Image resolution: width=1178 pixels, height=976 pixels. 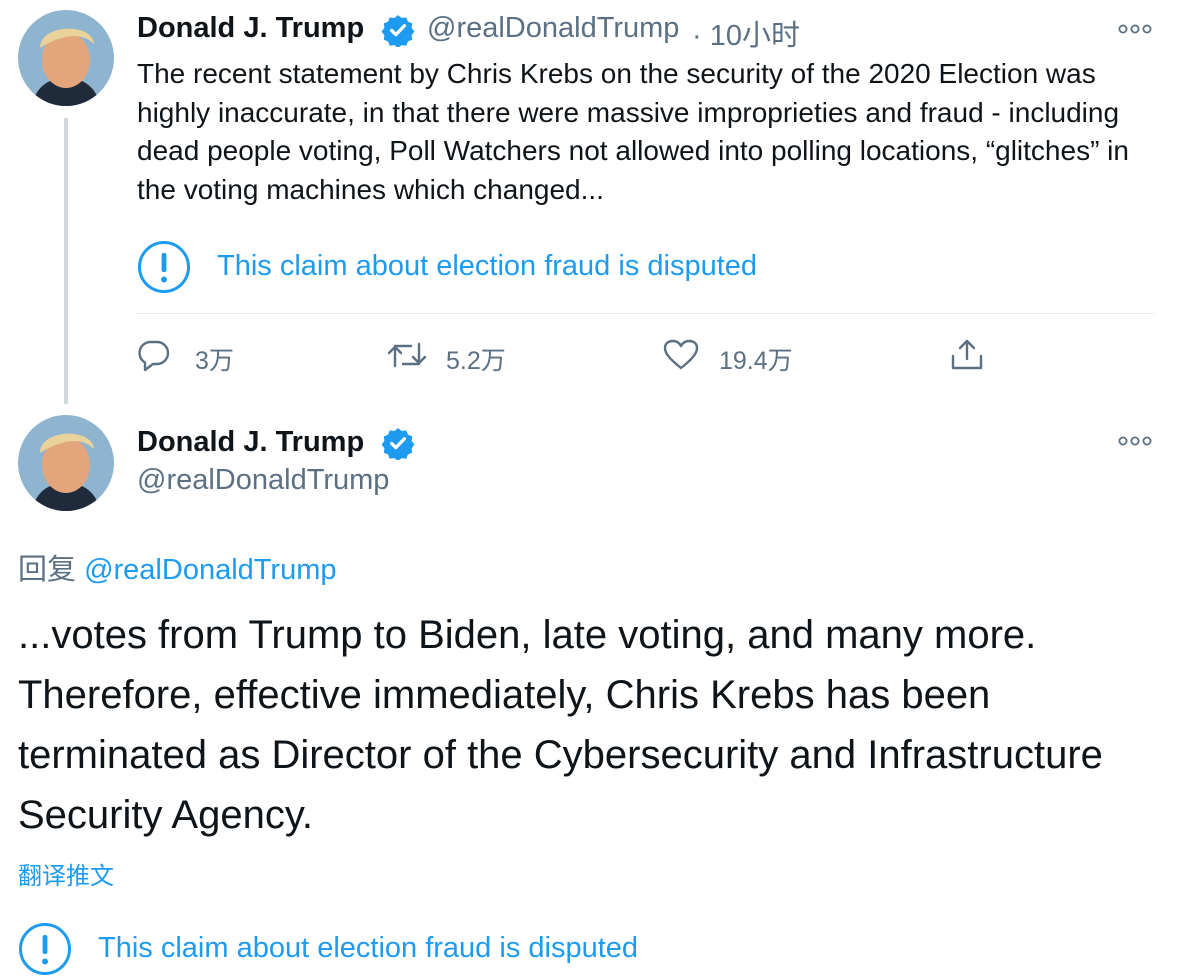 What do you see at coordinates (681, 354) in the screenshot?
I see `like-icon` at bounding box center [681, 354].